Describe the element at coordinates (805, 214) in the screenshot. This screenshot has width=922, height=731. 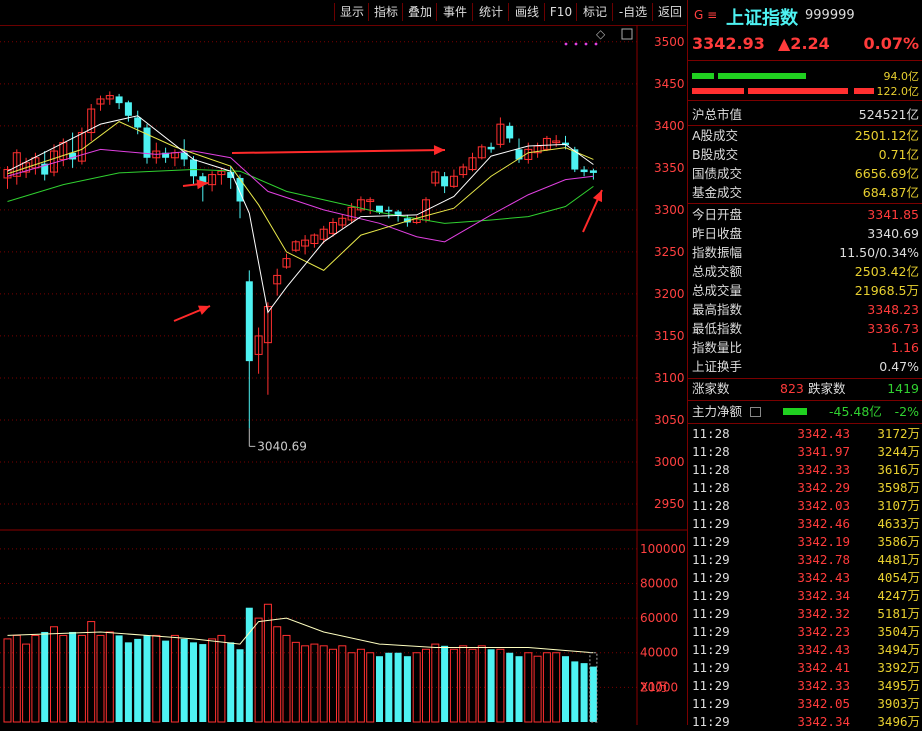
I see `stat-row: 今日开盘 3341.85` at that location.